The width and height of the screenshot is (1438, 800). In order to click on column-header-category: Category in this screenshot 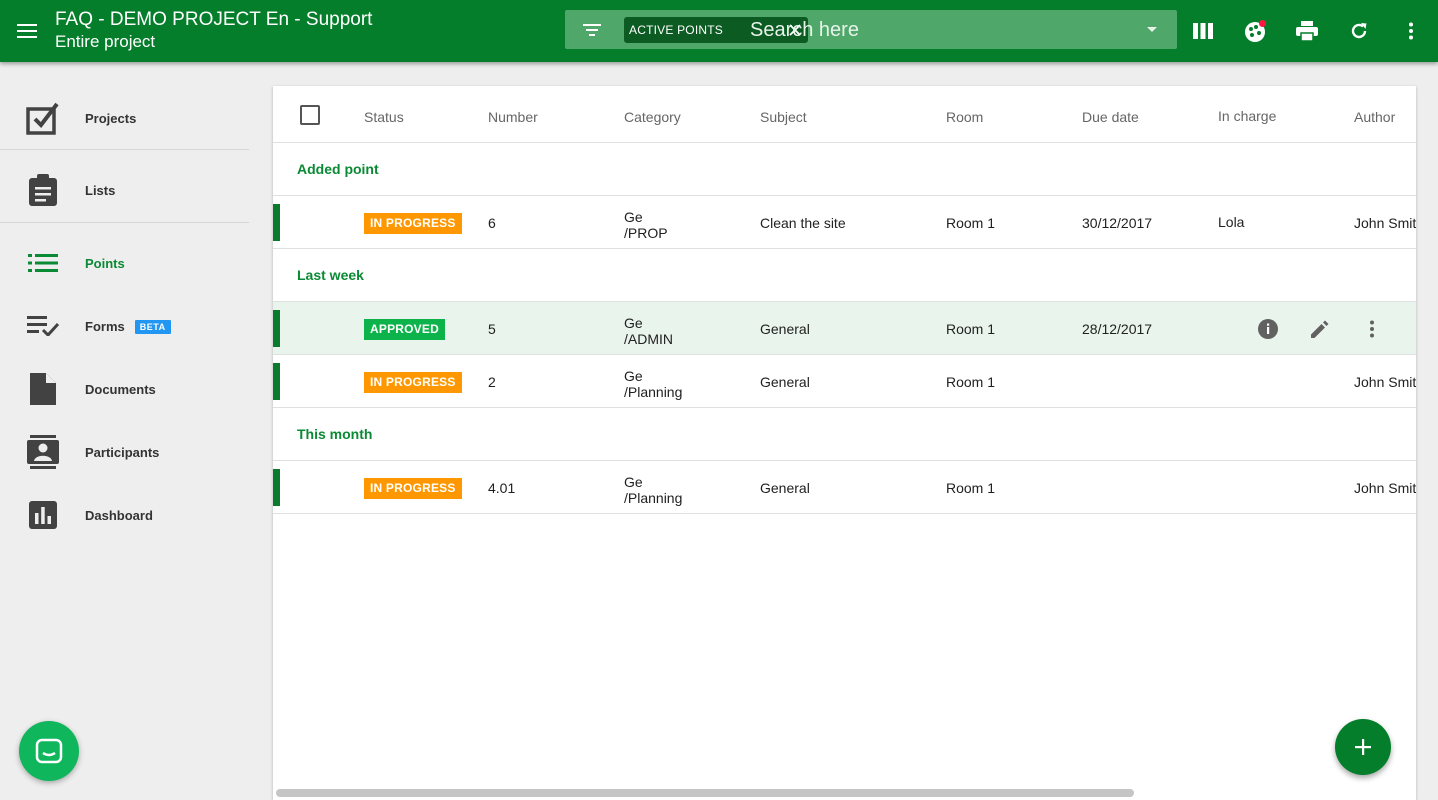, I will do `click(652, 117)`.